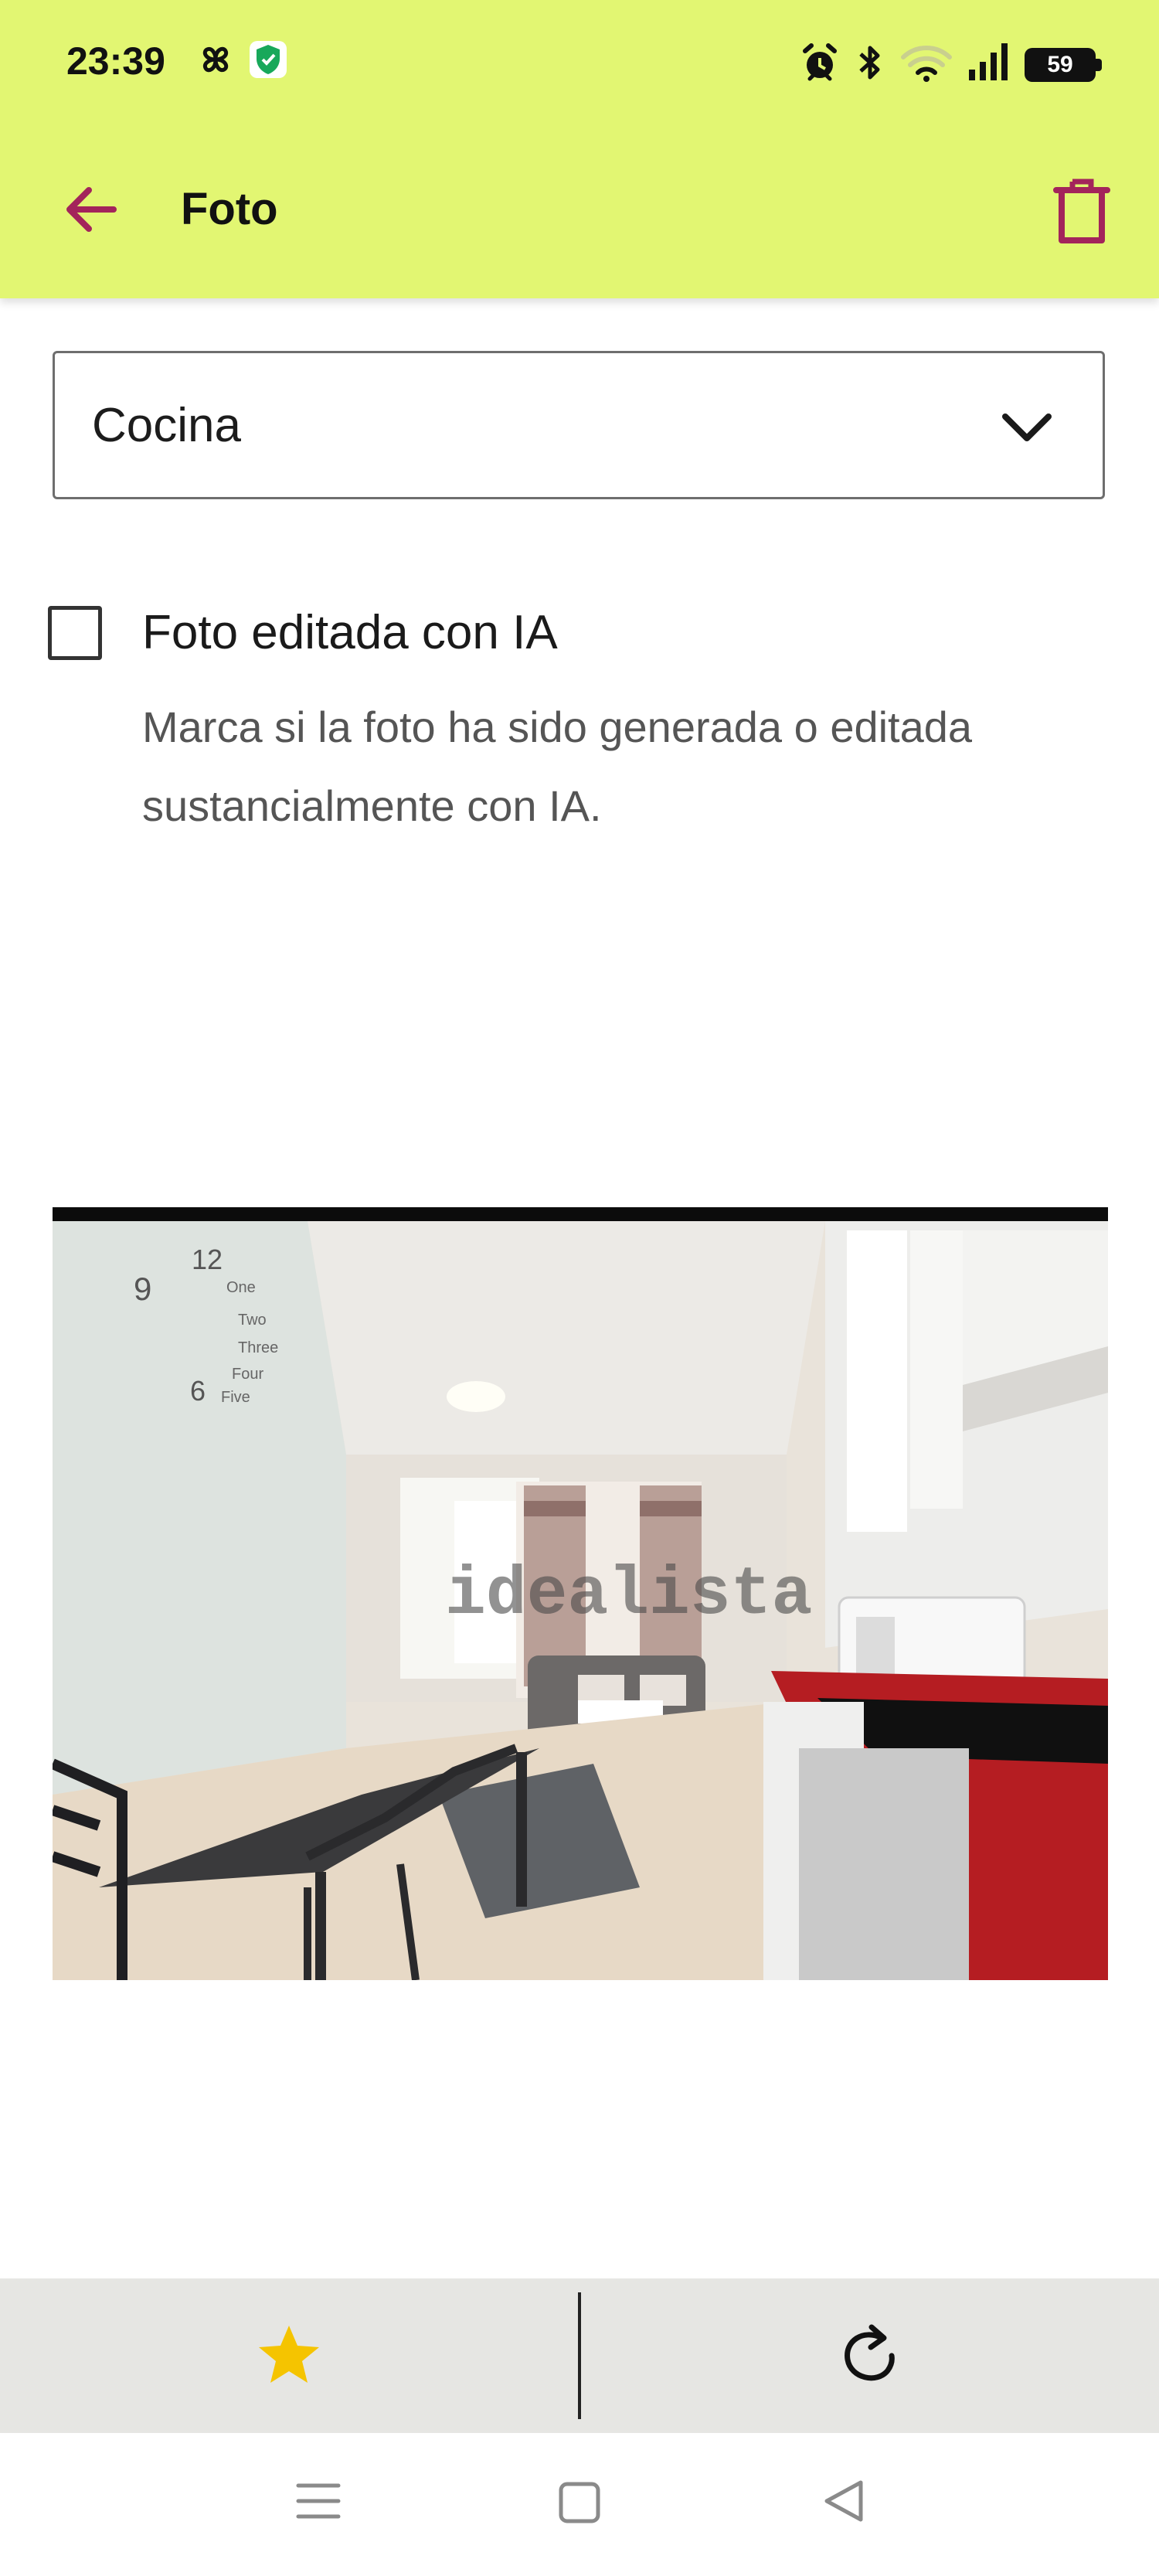 Image resolution: width=1159 pixels, height=2576 pixels. Describe the element at coordinates (820, 64) in the screenshot. I see `alarm-icon` at that location.